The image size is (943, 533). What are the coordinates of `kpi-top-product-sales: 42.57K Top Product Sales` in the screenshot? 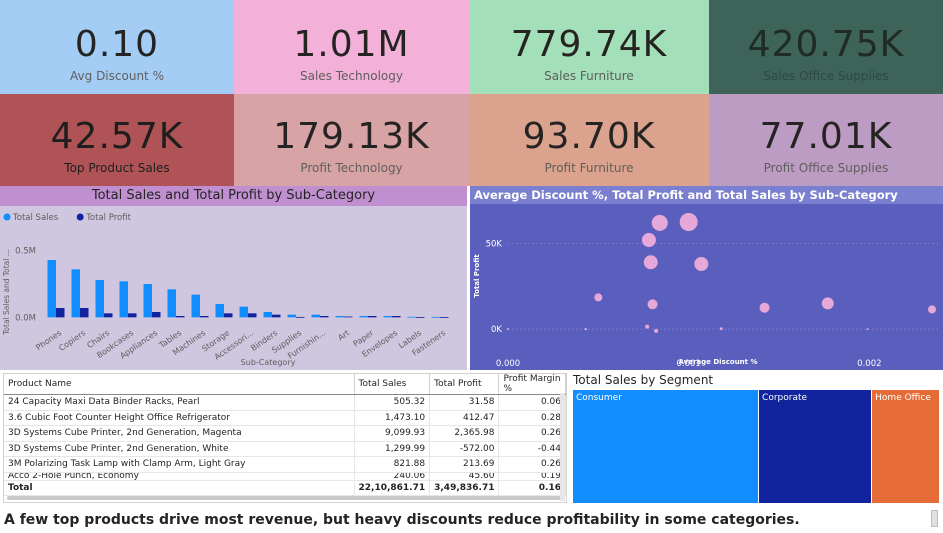 It's located at (117, 140).